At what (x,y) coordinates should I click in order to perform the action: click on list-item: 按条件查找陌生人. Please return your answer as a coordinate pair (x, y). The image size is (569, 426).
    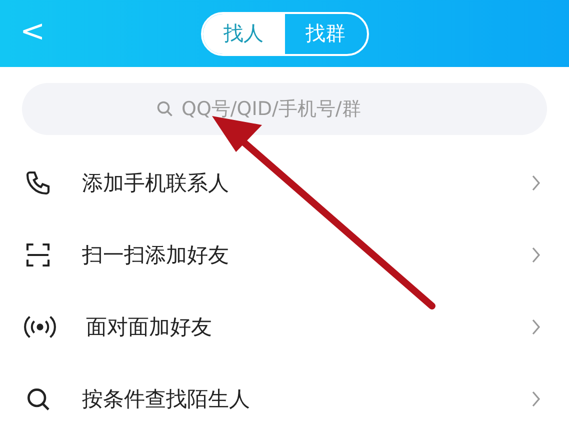
    Looking at the image, I should click on (284, 394).